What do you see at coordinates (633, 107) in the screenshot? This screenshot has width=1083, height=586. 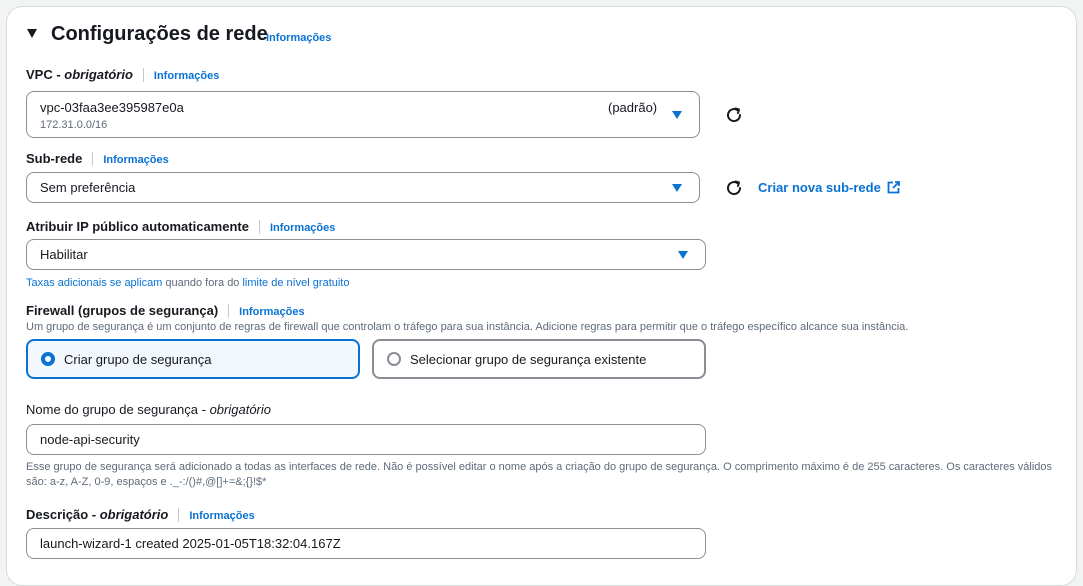 I see `vpc-default-tag: (padrão)` at bounding box center [633, 107].